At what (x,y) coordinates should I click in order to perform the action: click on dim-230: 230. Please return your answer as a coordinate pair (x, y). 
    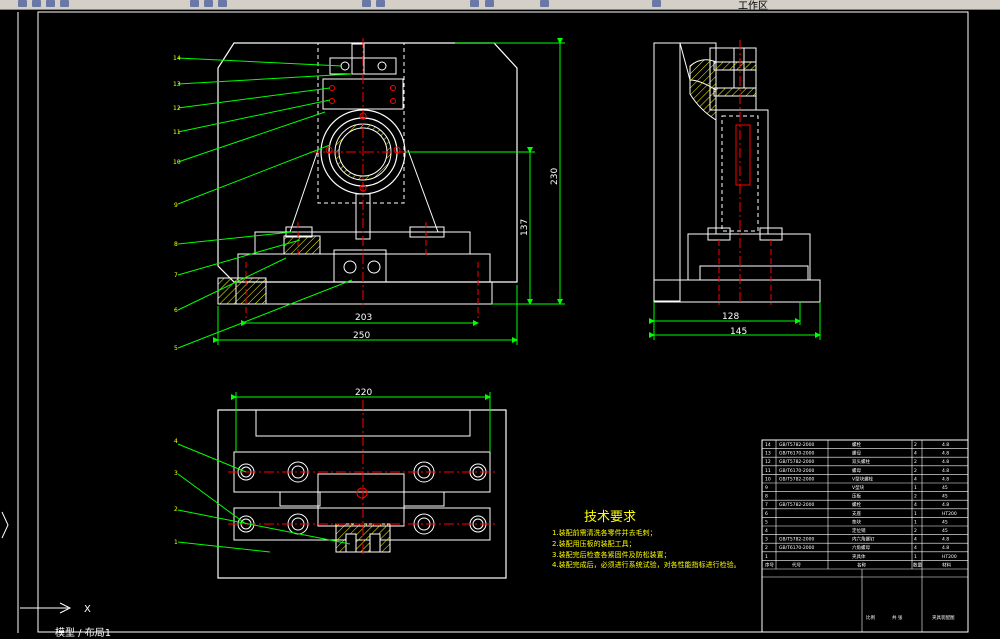
    Looking at the image, I should click on (555, 176).